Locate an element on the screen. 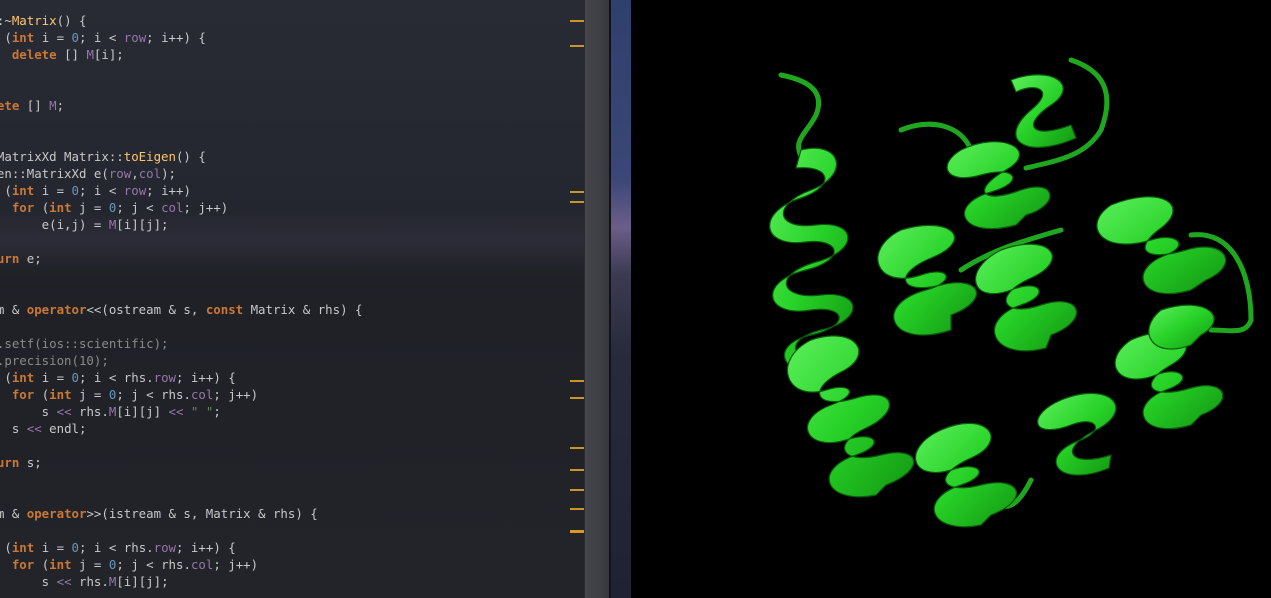  code-line: elete [] M; is located at coordinates (181, 105).